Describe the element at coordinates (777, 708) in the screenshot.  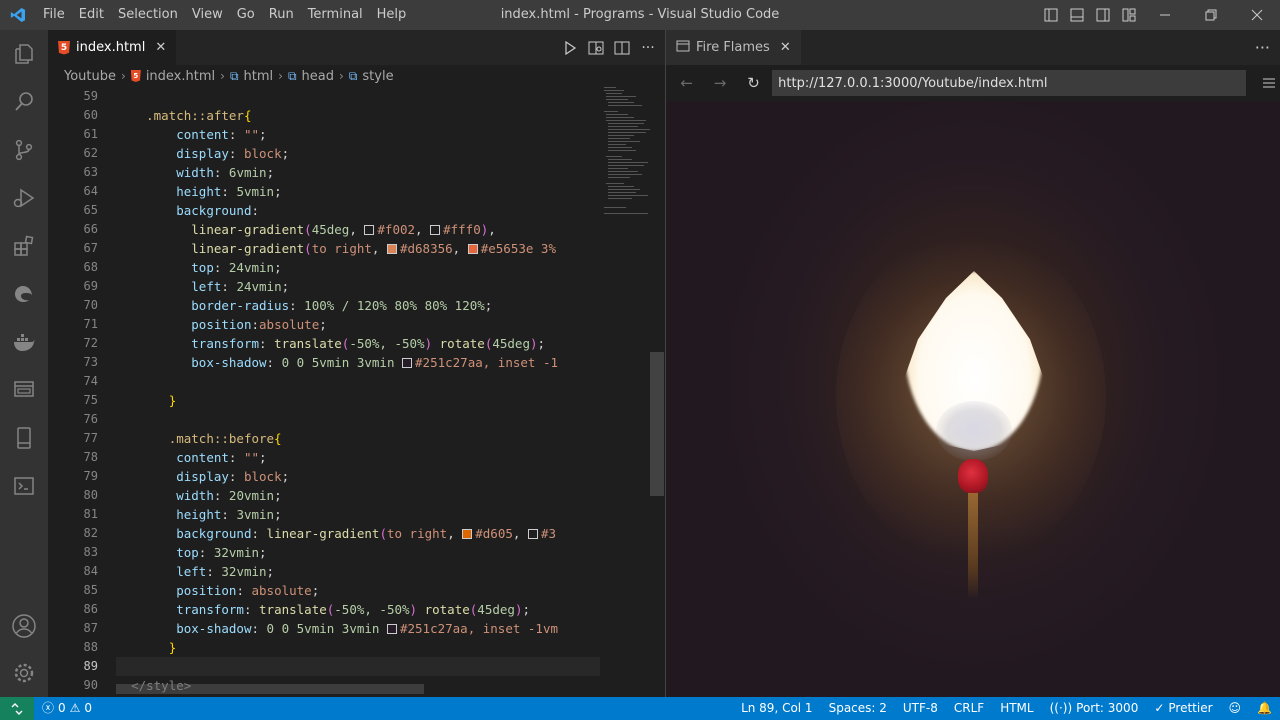
I see `cursor-position: Ln 89, Col 1` at that location.